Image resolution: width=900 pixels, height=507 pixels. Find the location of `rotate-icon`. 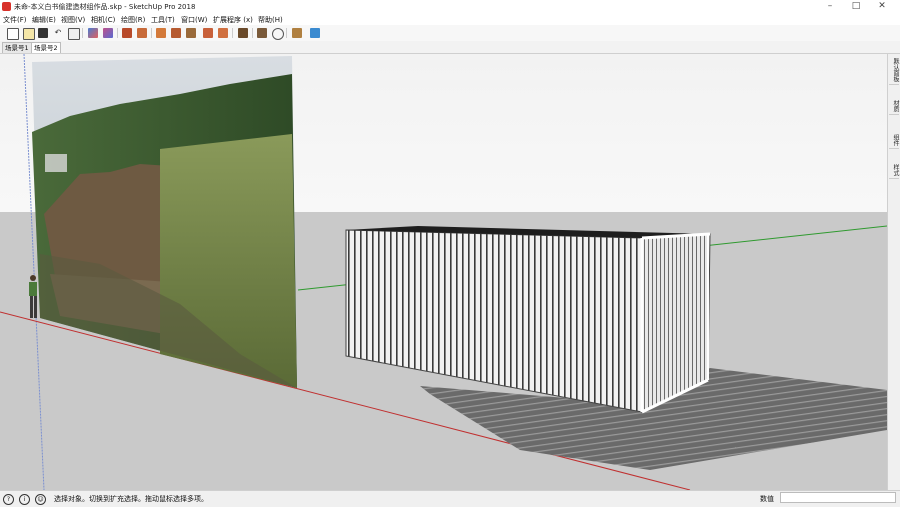

rotate-icon is located at coordinates (243, 33).